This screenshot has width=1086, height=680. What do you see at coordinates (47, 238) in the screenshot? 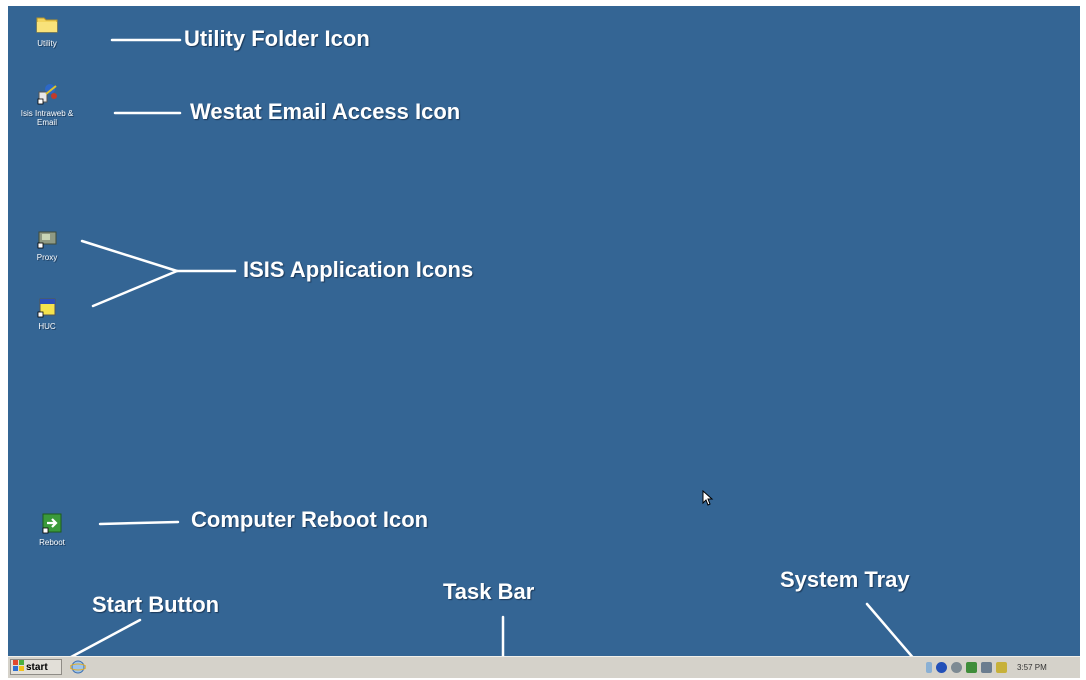
I see `proxy-app-icon` at bounding box center [47, 238].